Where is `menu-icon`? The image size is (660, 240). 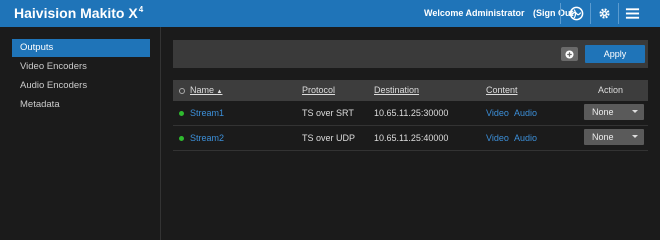
menu-icon is located at coordinates (632, 13).